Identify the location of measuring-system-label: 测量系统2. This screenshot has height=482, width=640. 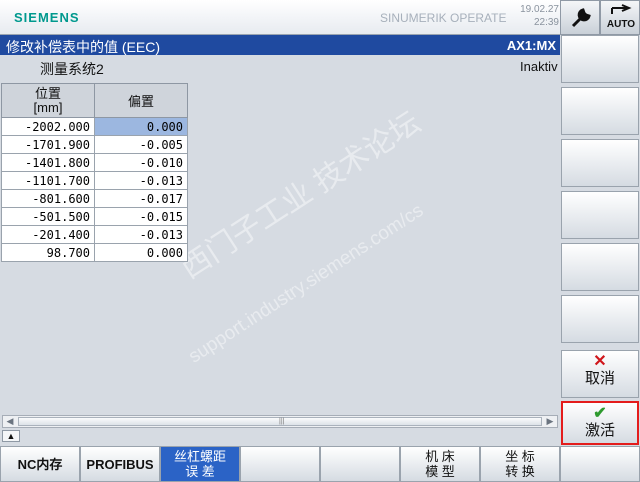
(72, 69).